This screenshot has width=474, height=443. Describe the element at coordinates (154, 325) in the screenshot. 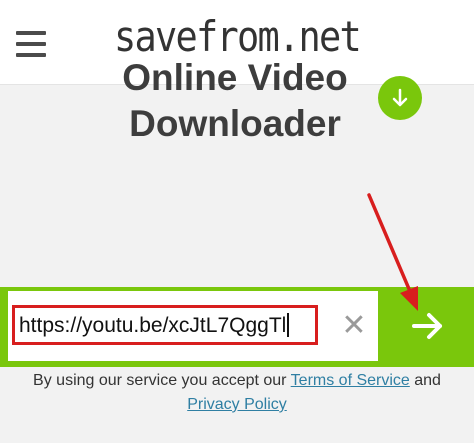

I see `url-input: https://youtu.be/xcJtL7QggTl` at that location.